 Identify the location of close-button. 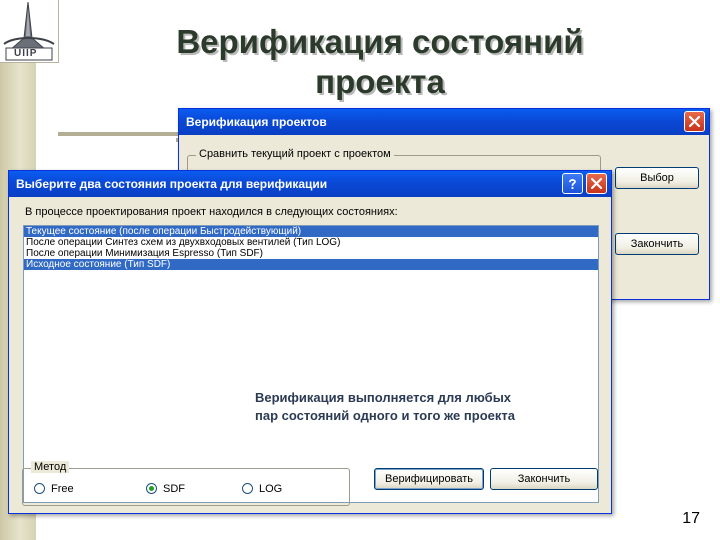
(694, 121).